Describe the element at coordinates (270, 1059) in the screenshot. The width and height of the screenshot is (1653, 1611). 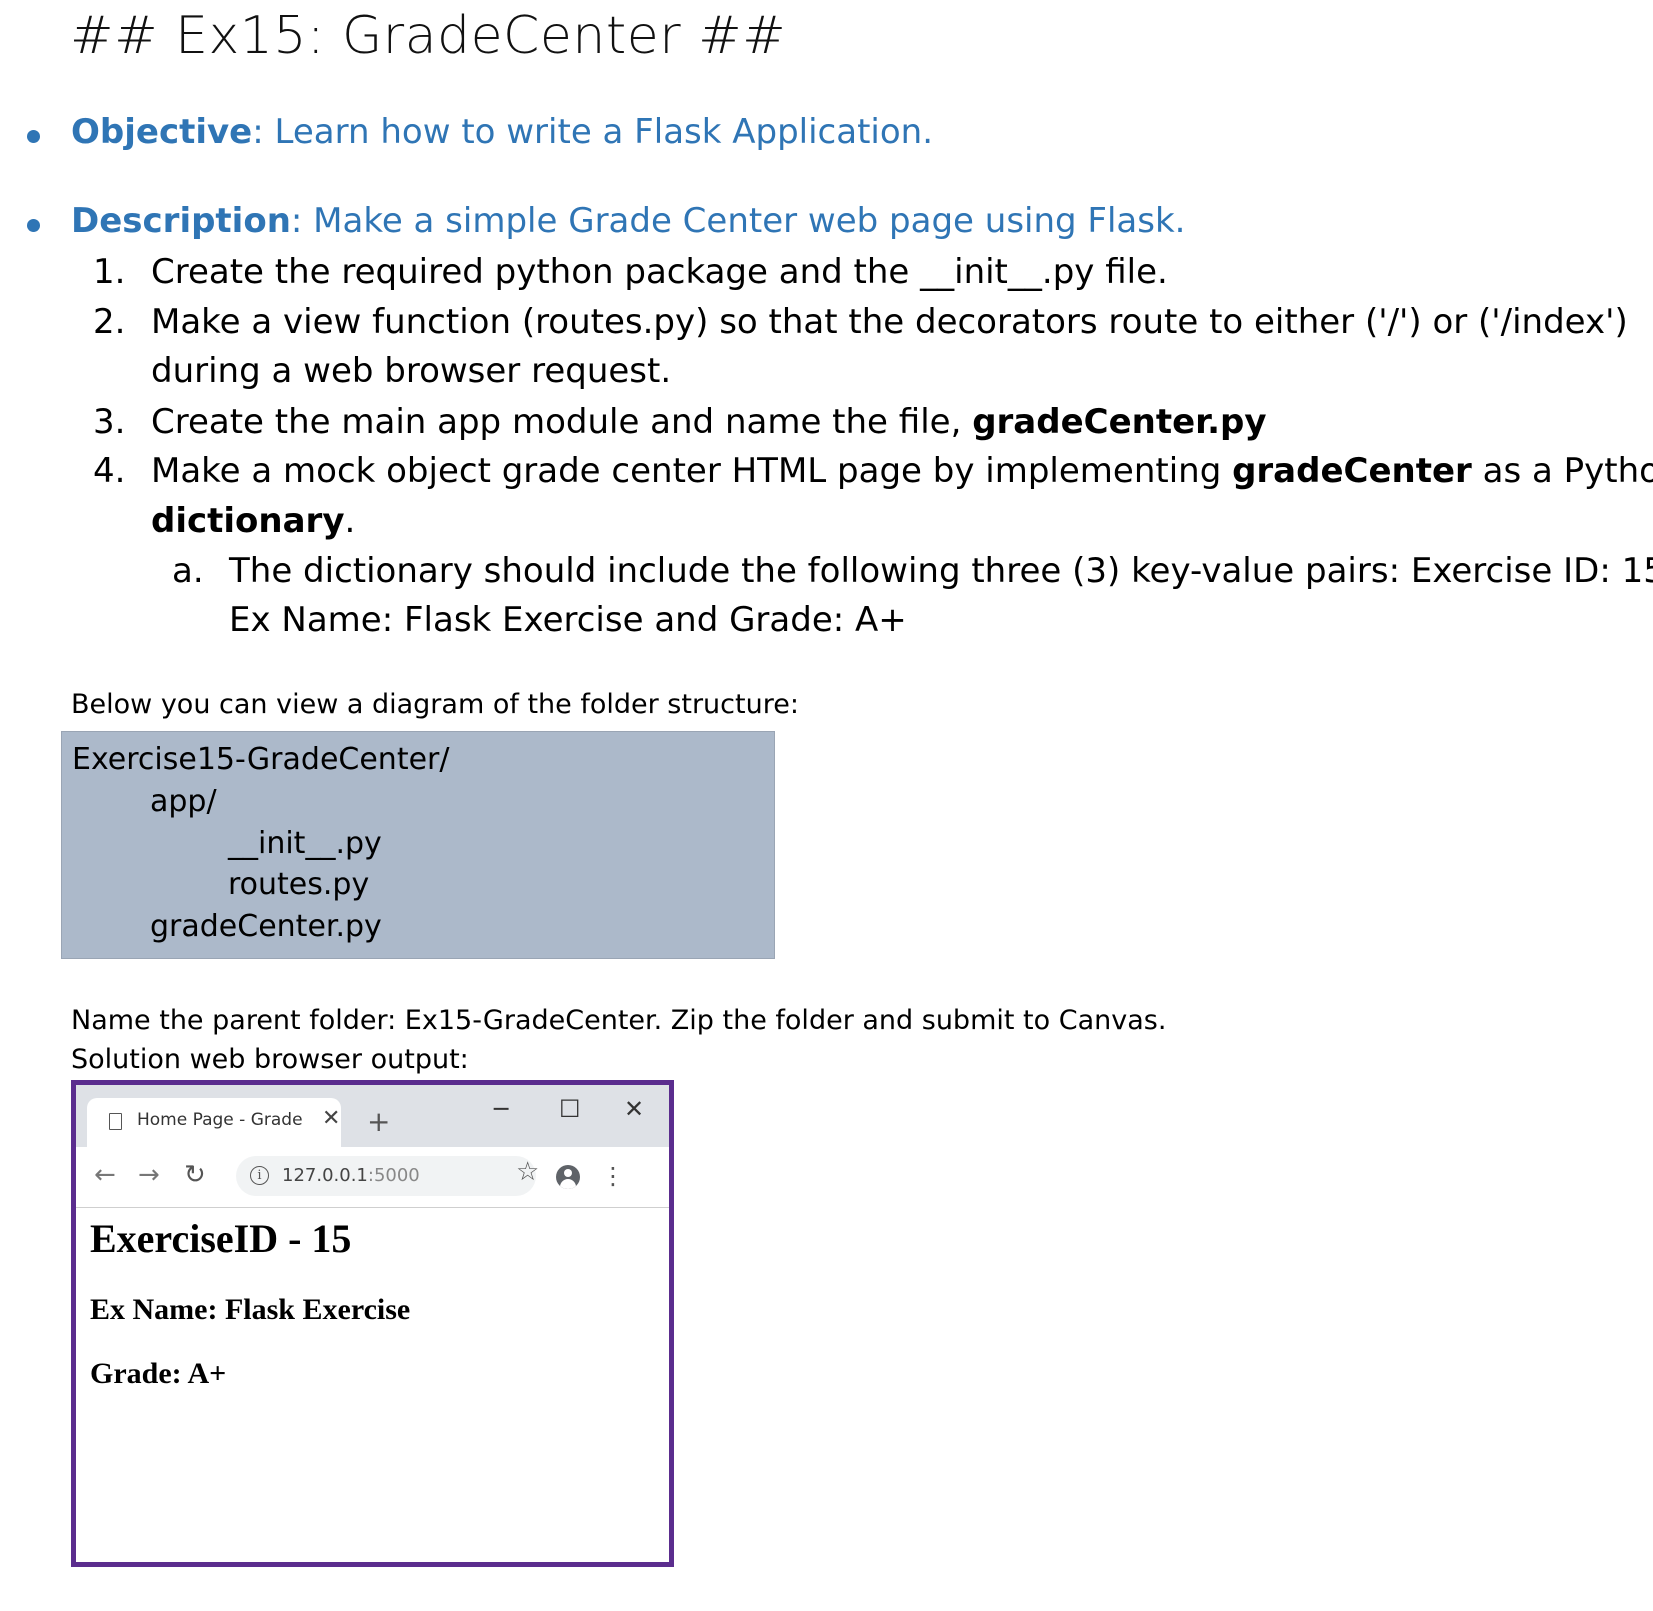
I see `solution-label: Solution web browser output:` at that location.